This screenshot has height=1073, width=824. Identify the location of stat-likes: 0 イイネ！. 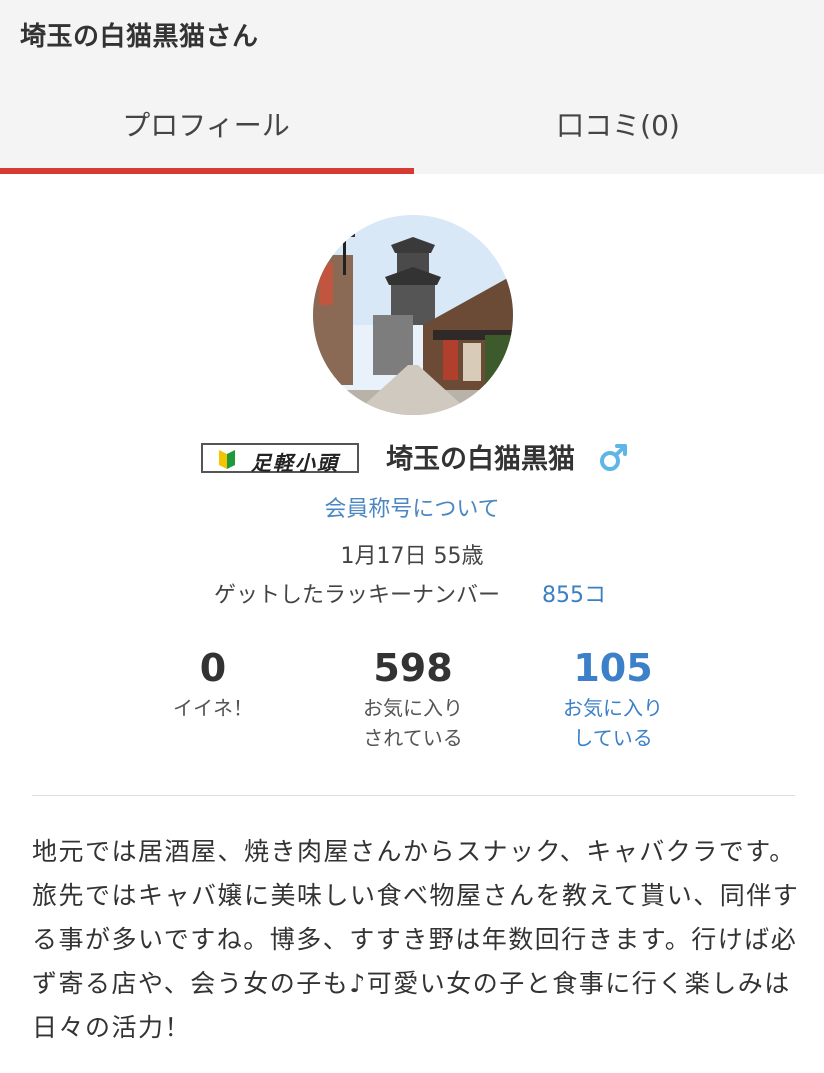
(213, 684).